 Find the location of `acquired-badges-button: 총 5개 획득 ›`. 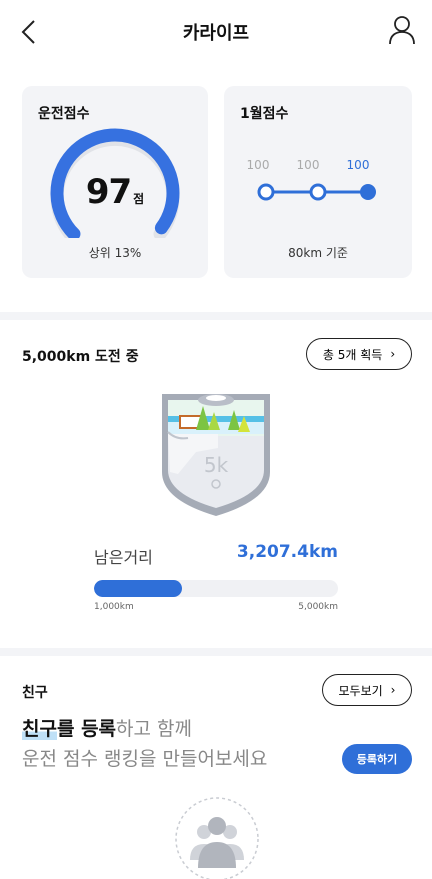

acquired-badges-button: 총 5개 획득 › is located at coordinates (359, 354).